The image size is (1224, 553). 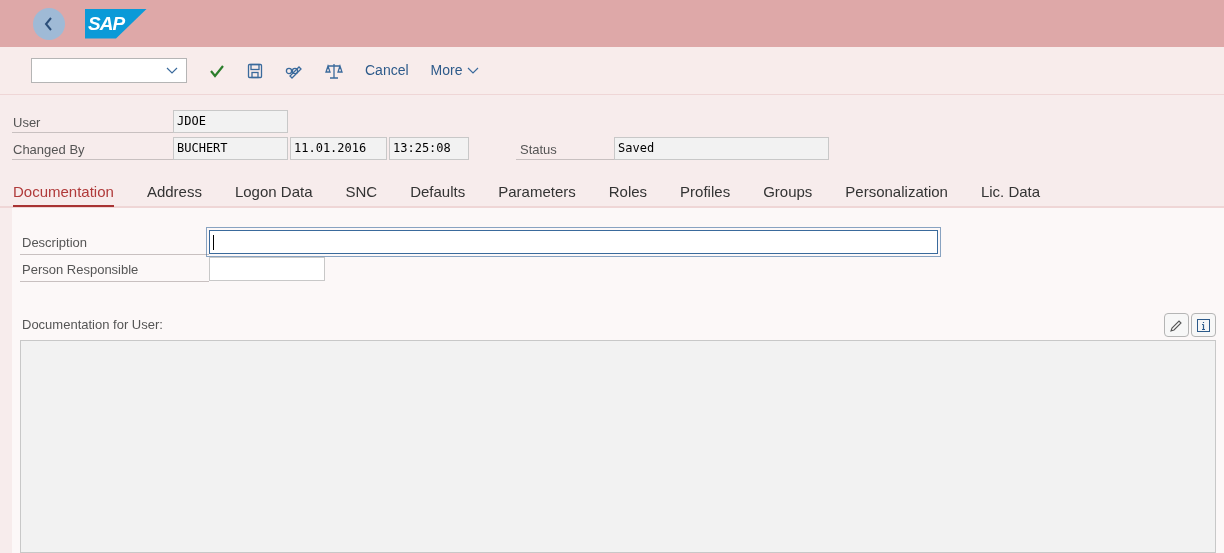 What do you see at coordinates (705, 193) in the screenshot?
I see `tab: Profiles` at bounding box center [705, 193].